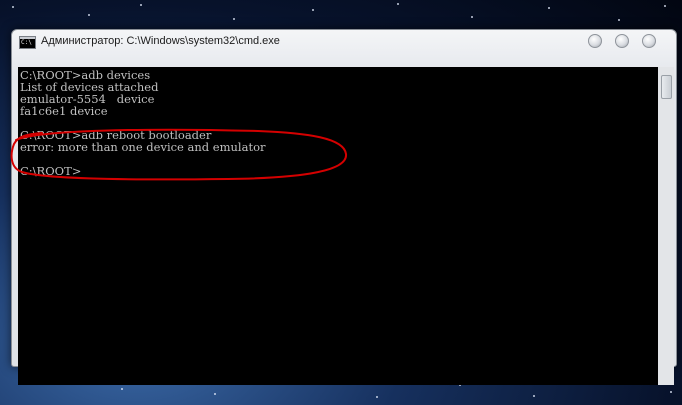 The image size is (682, 405). Describe the element at coordinates (27, 42) in the screenshot. I see `cmd-icon: C:\` at that location.